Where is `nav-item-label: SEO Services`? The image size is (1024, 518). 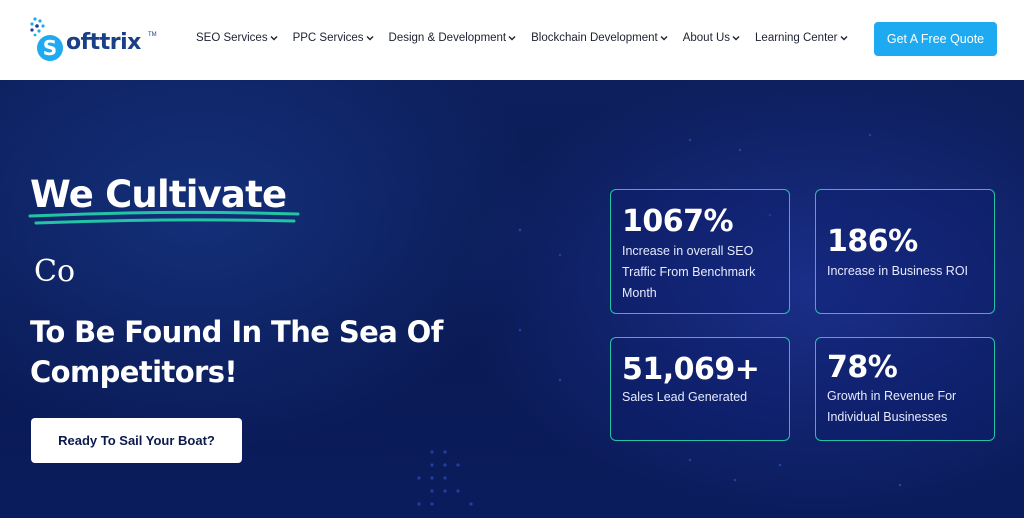
nav-item-label: SEO Services is located at coordinates (232, 38).